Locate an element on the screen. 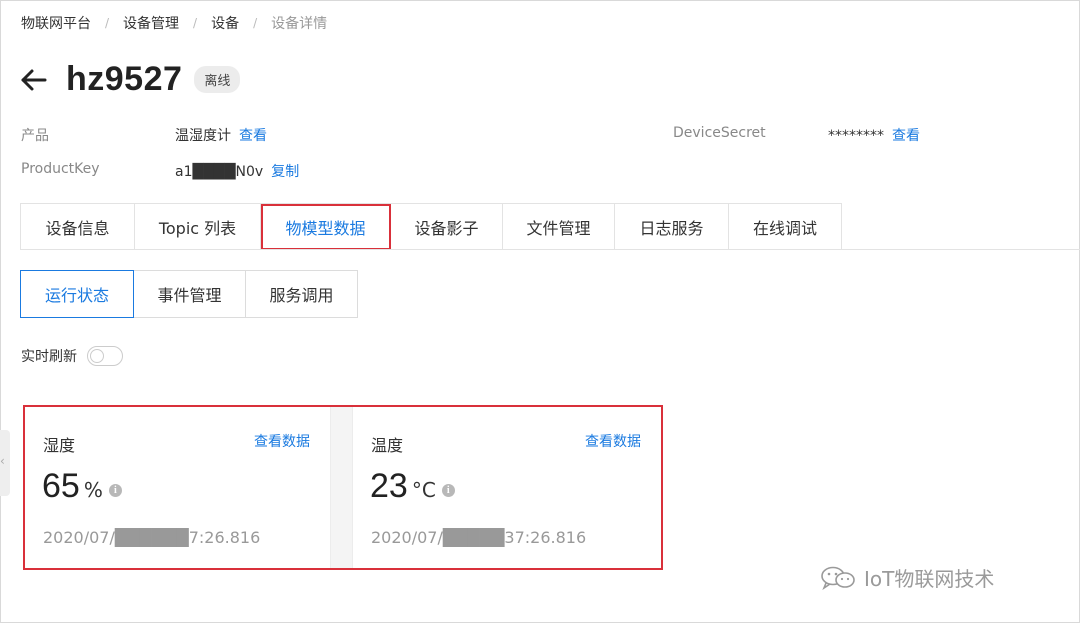 Image resolution: width=1080 pixels, height=623 pixels. page-title: hz9527 is located at coordinates (124, 79).